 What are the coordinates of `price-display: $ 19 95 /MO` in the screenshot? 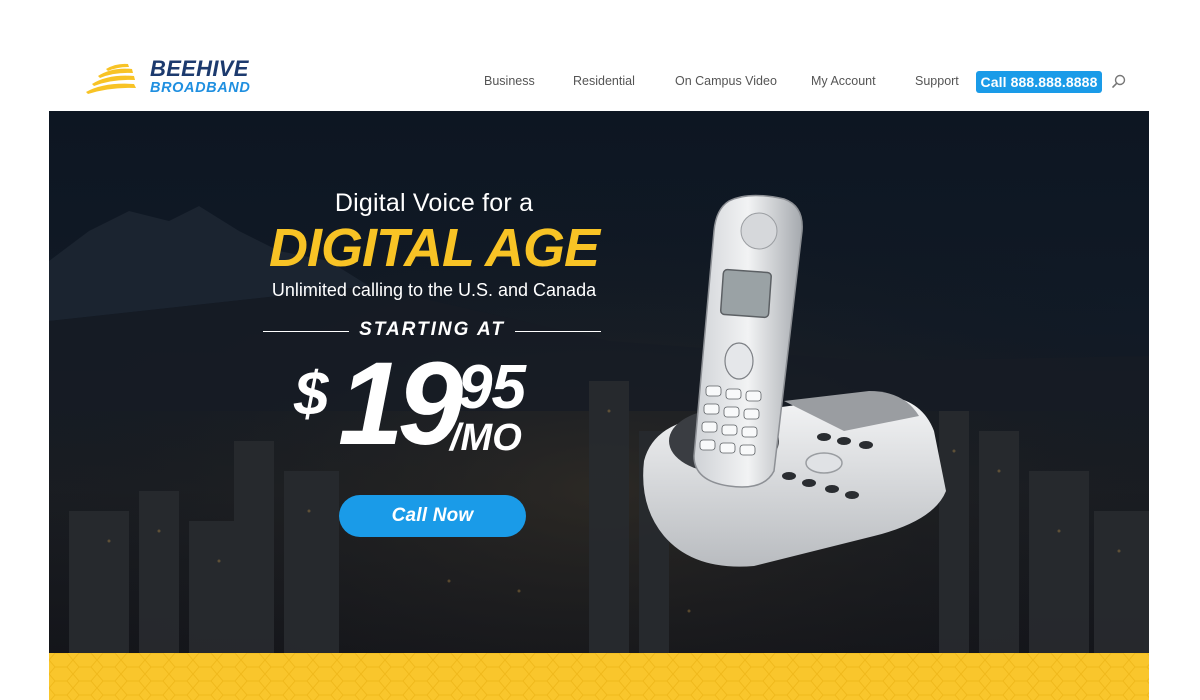 It's located at (424, 408).